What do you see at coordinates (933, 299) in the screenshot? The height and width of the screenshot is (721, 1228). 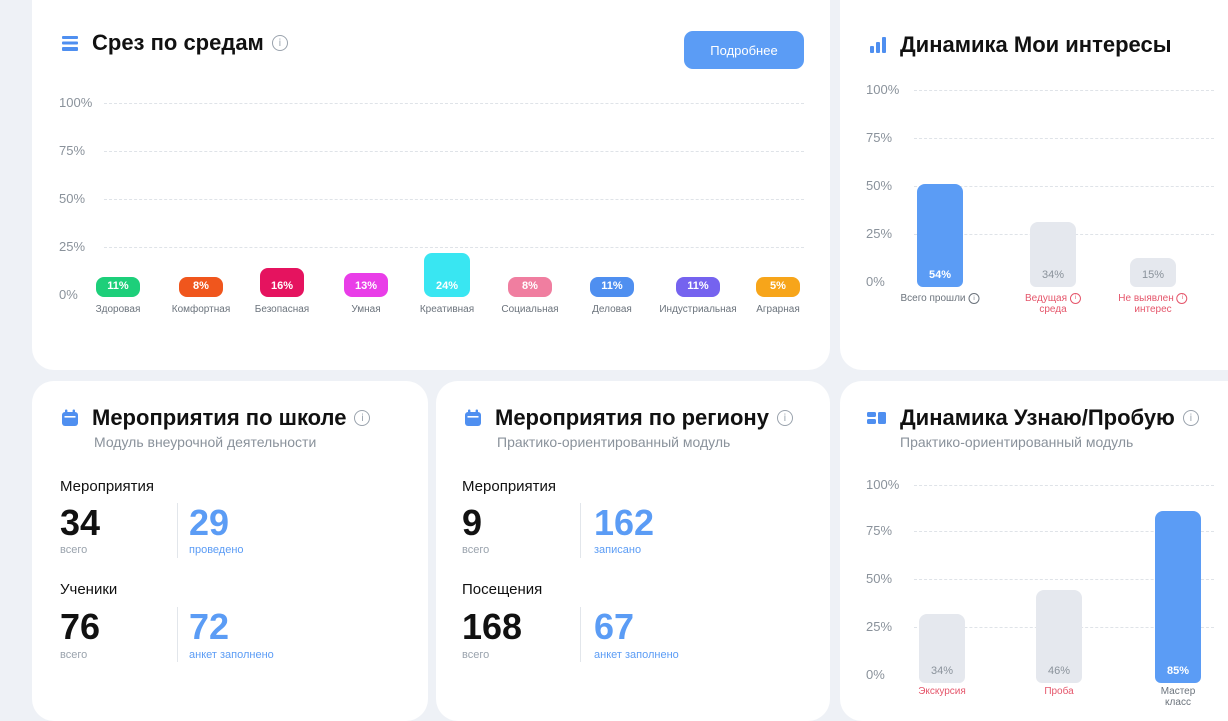 I see `x-tick-label-text: Всего прошли` at bounding box center [933, 299].